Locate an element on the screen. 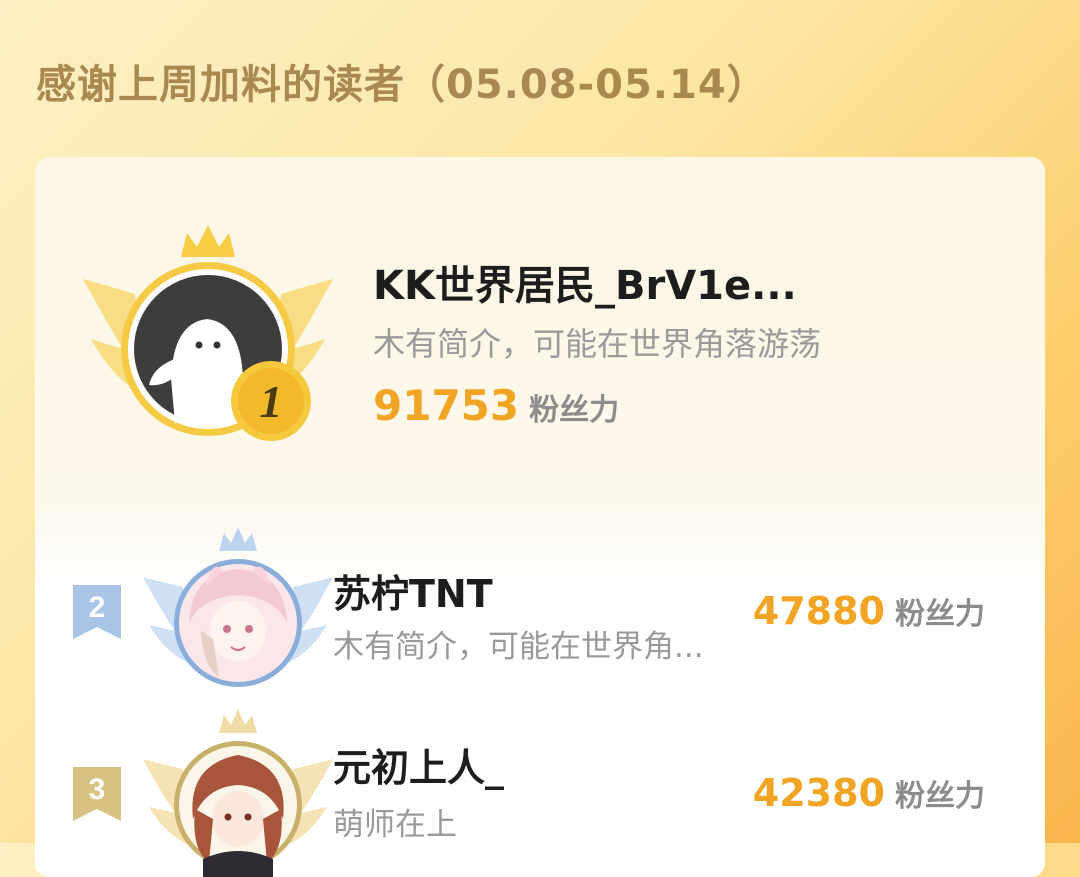 This screenshot has width=1080, height=877. fan-power: 42380 粉丝力 is located at coordinates (869, 793).